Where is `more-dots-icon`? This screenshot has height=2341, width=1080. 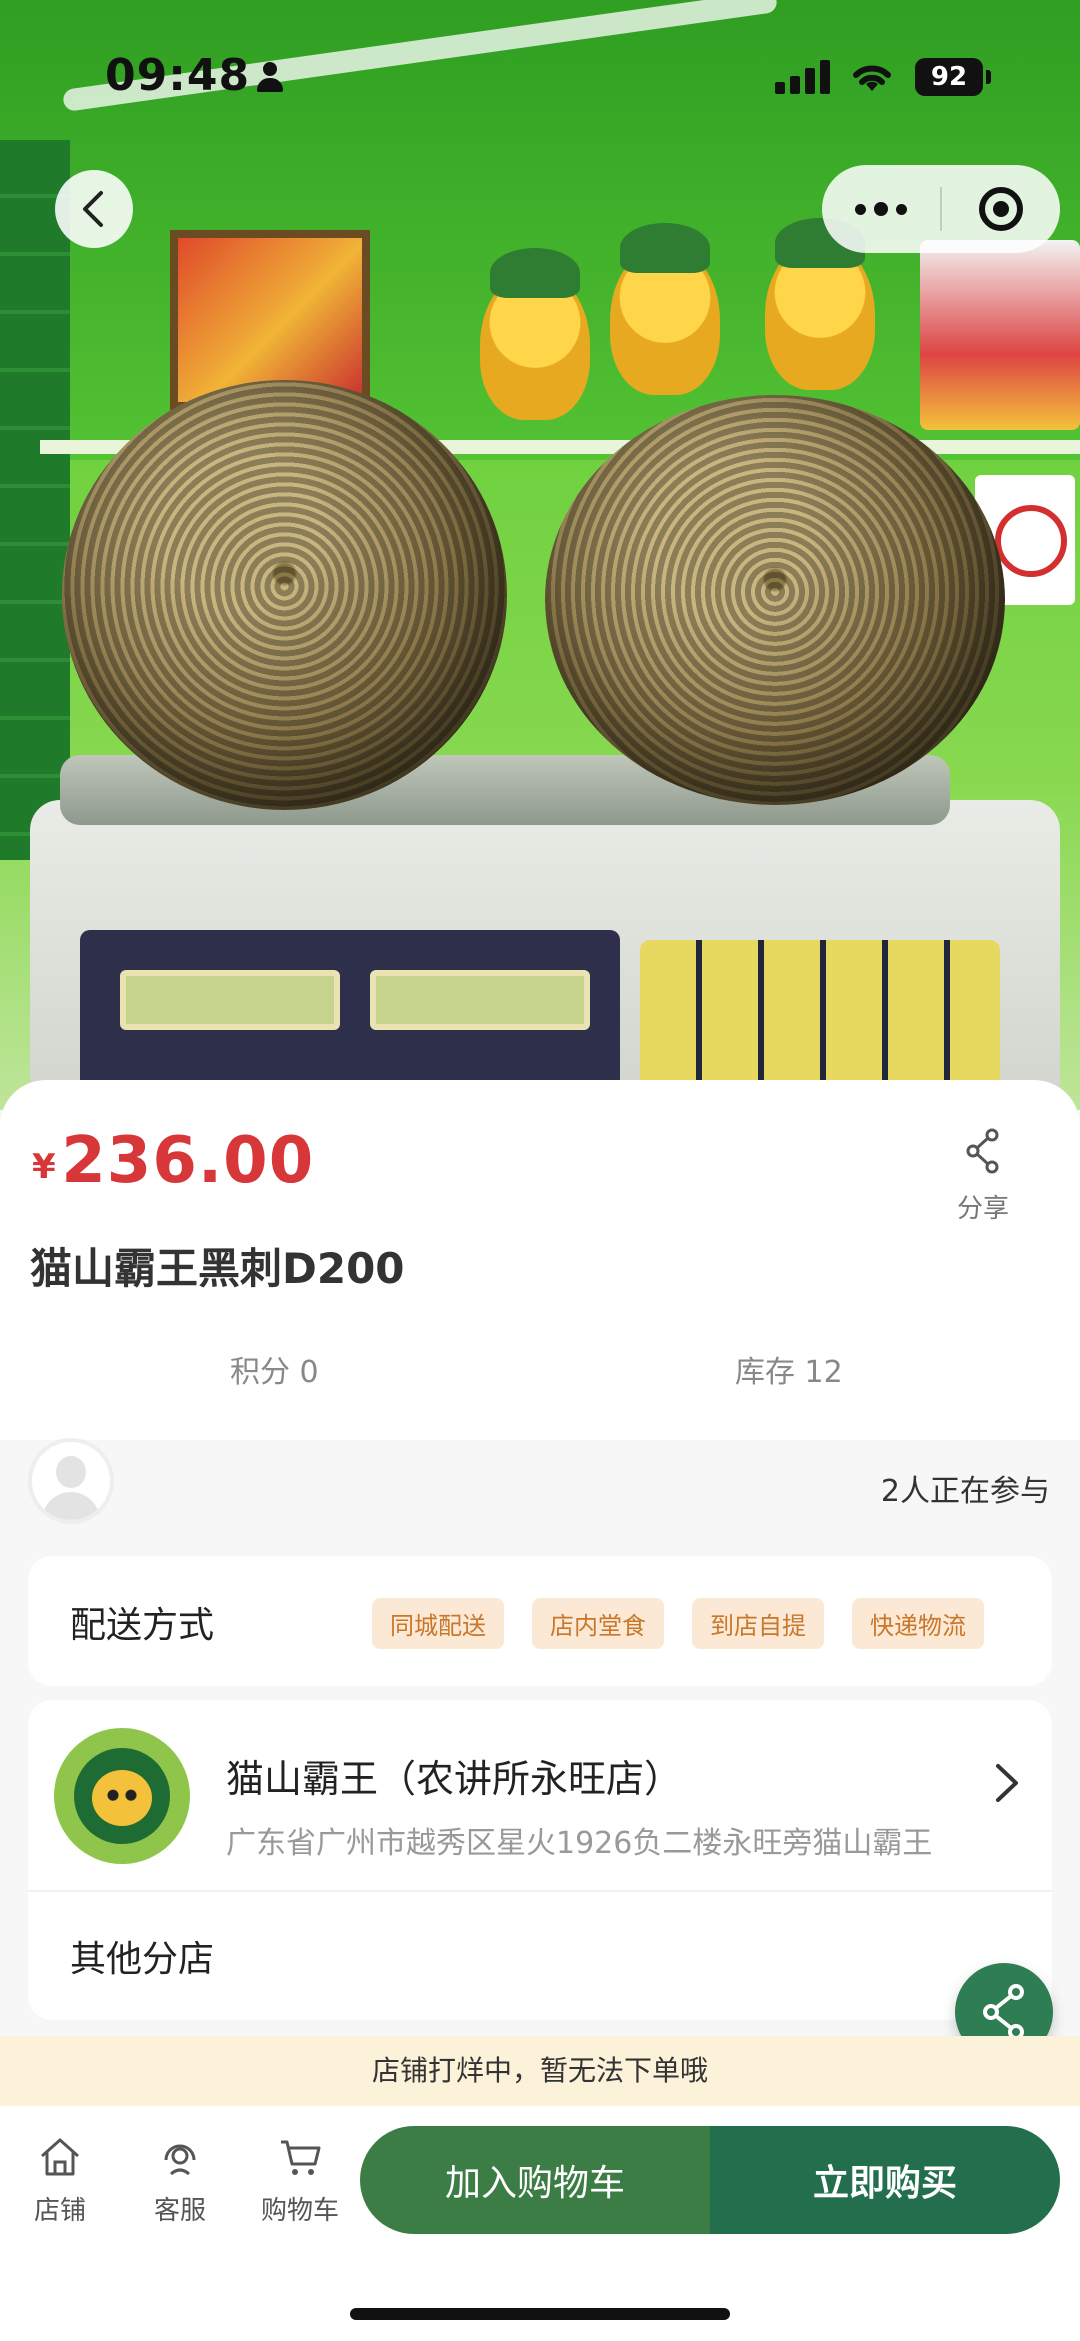 more-dots-icon is located at coordinates (860, 209).